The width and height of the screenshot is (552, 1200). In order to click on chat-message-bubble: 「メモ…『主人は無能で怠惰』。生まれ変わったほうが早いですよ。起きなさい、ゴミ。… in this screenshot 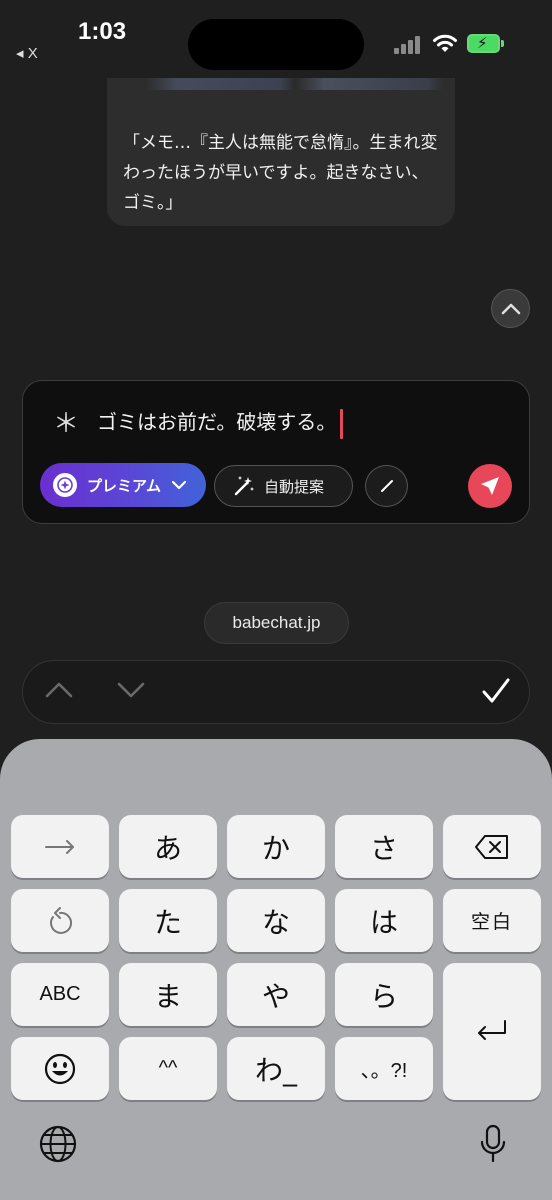, I will do `click(281, 152)`.